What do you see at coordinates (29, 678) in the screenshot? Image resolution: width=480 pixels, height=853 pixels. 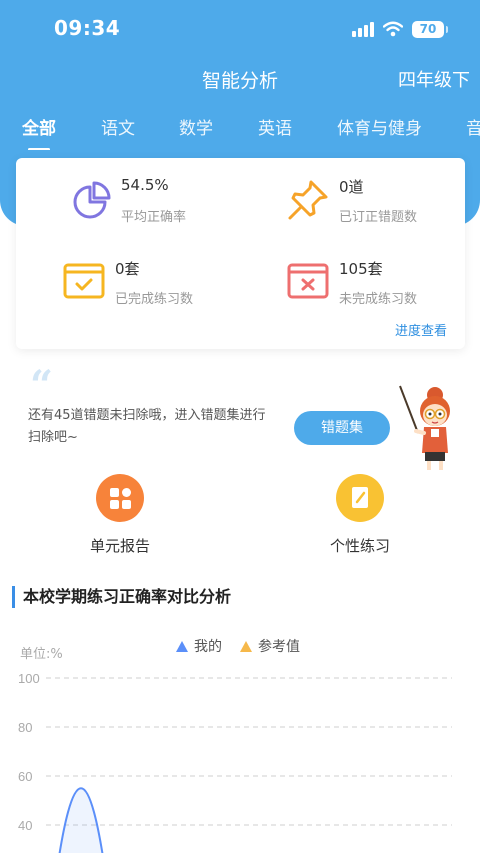 I see `y-tick-label: 100` at bounding box center [29, 678].